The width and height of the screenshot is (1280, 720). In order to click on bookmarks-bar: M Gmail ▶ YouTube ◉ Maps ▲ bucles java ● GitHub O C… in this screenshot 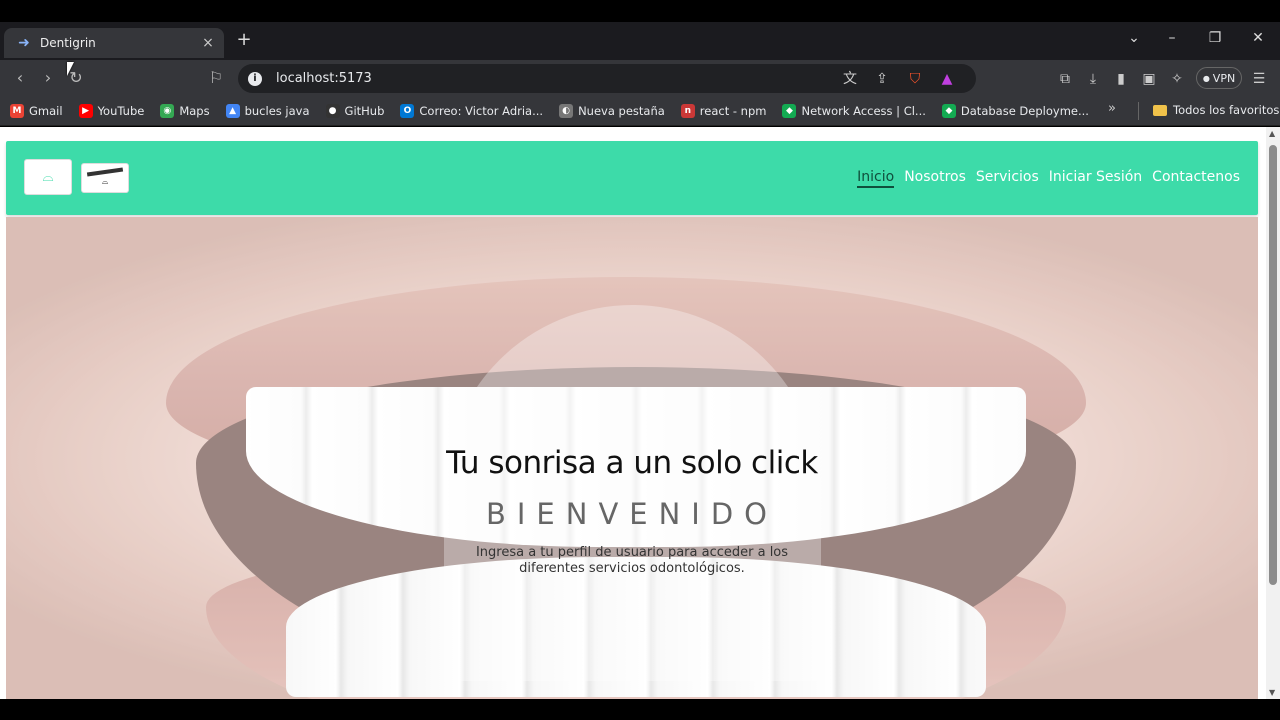, I will do `click(640, 111)`.